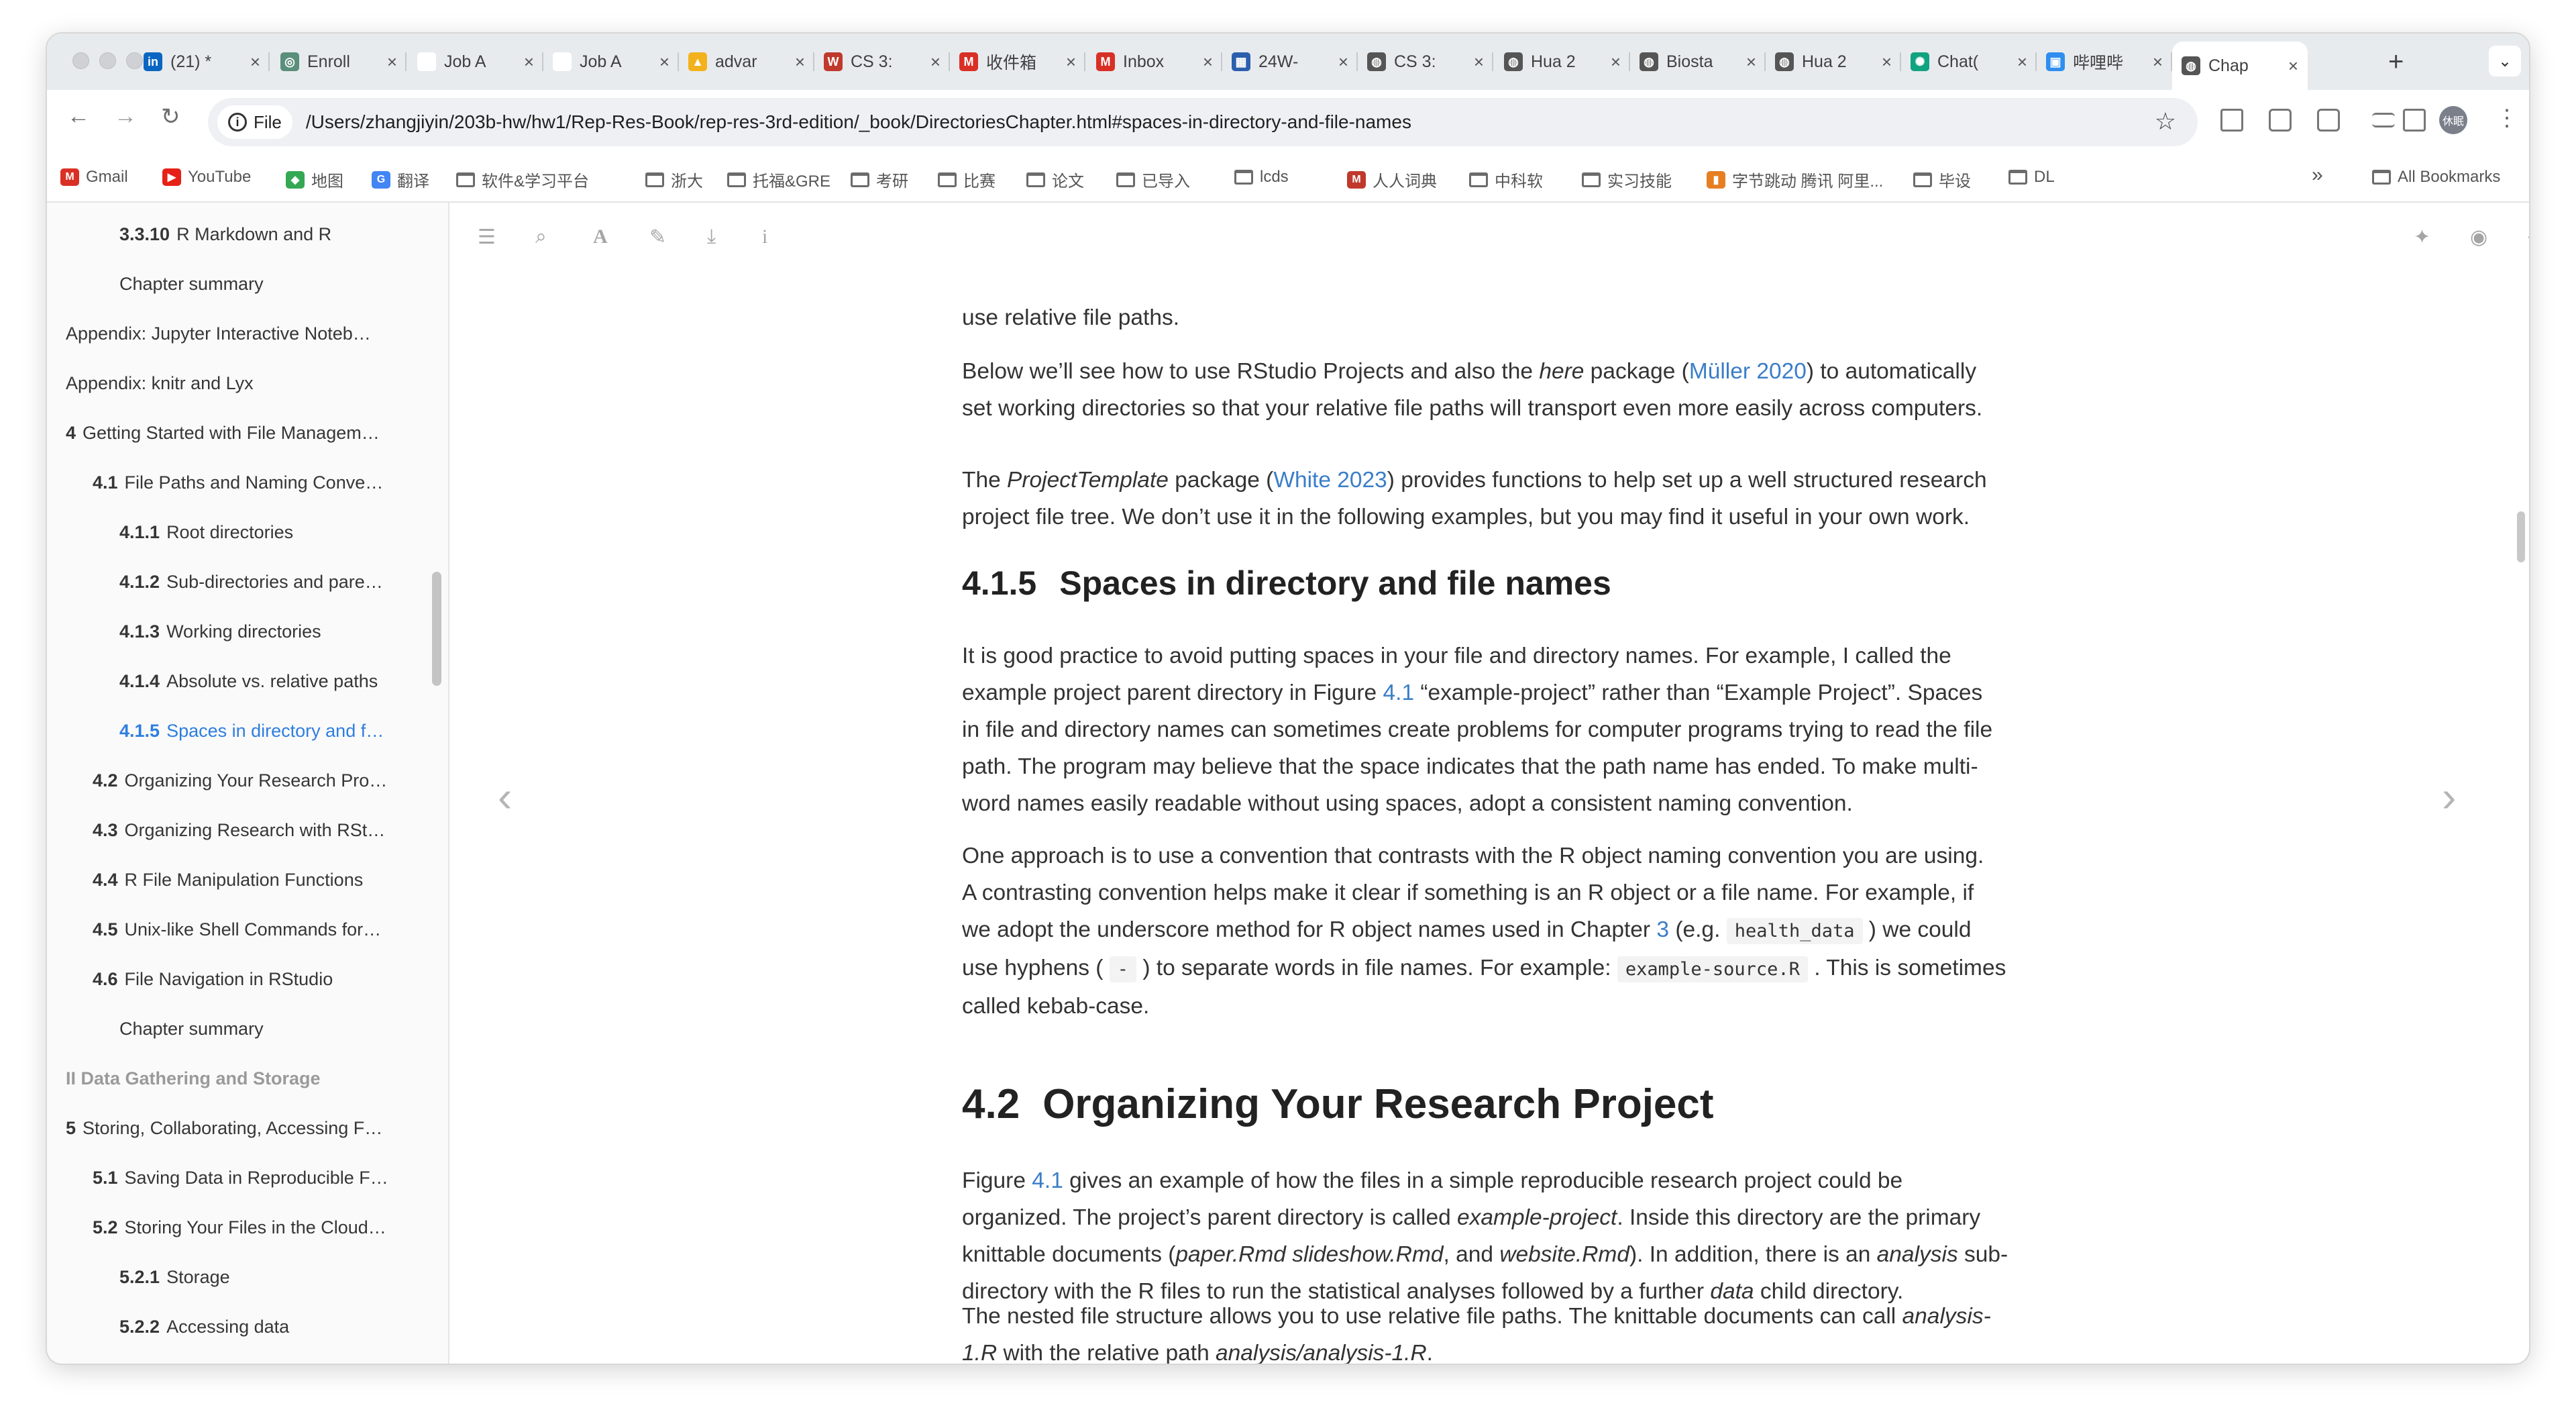 The image size is (2576, 1424). Describe the element at coordinates (2396, 62) in the screenshot. I see `new-tab-button: +` at that location.